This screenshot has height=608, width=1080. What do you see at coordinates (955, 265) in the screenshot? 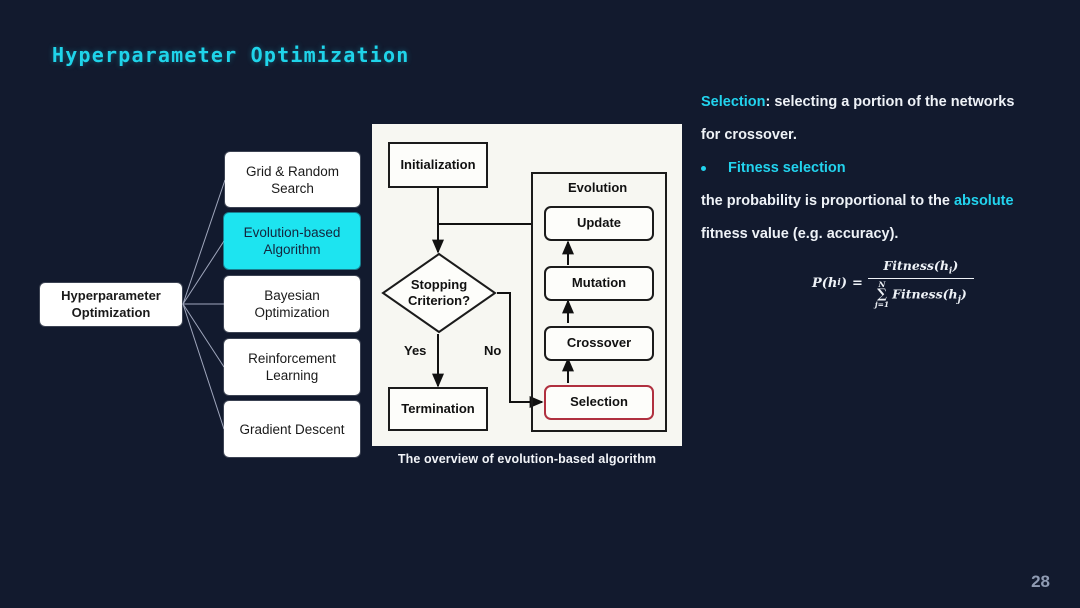
I see `formula-numerator-close: )` at bounding box center [955, 265].